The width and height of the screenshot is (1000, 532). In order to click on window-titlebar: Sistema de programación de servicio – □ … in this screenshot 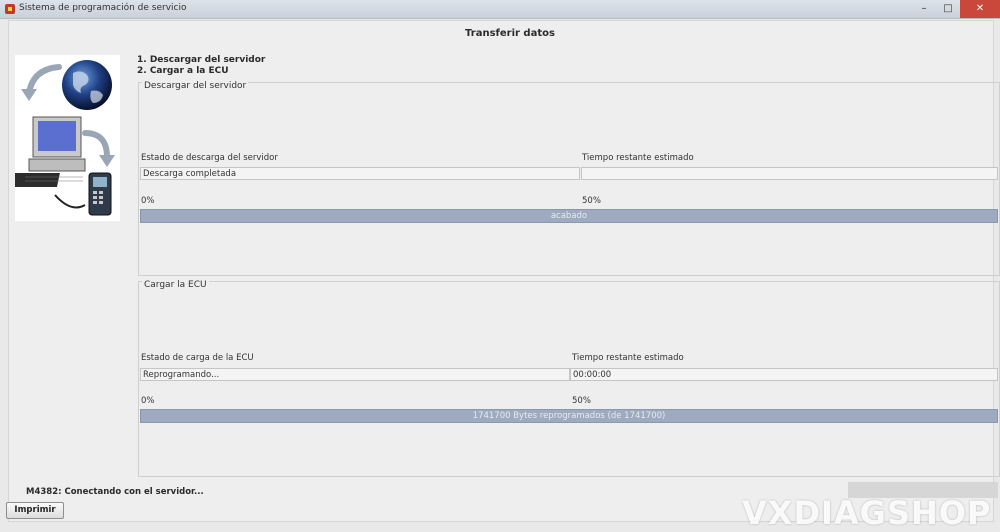, I will do `click(500, 9)`.